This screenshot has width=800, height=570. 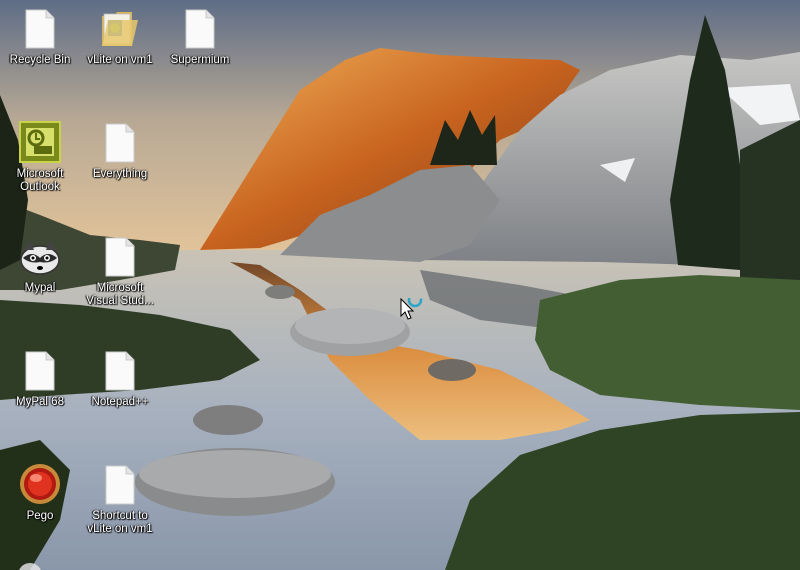 What do you see at coordinates (120, 522) in the screenshot?
I see `icon-label: Shortcut to vLite on vm1` at bounding box center [120, 522].